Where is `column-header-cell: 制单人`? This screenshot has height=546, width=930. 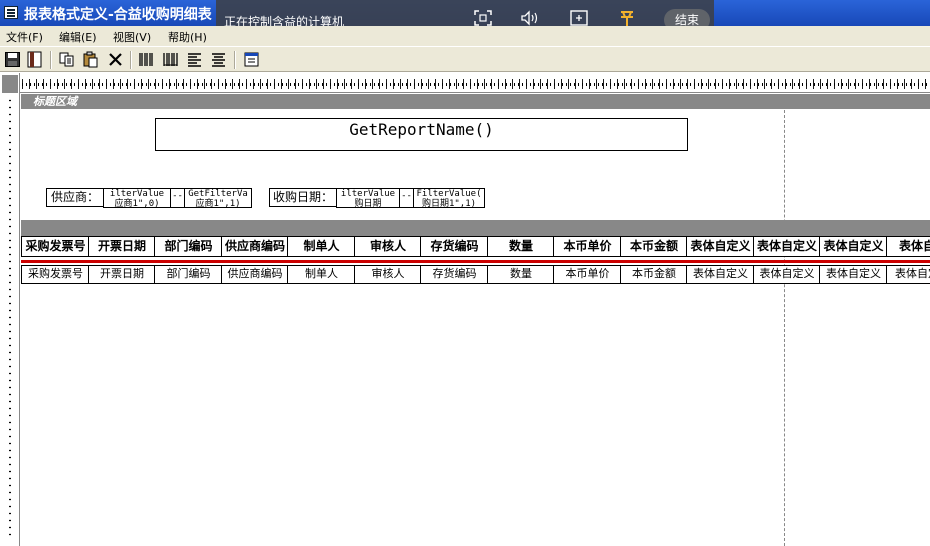 column-header-cell: 制单人 is located at coordinates (321, 246).